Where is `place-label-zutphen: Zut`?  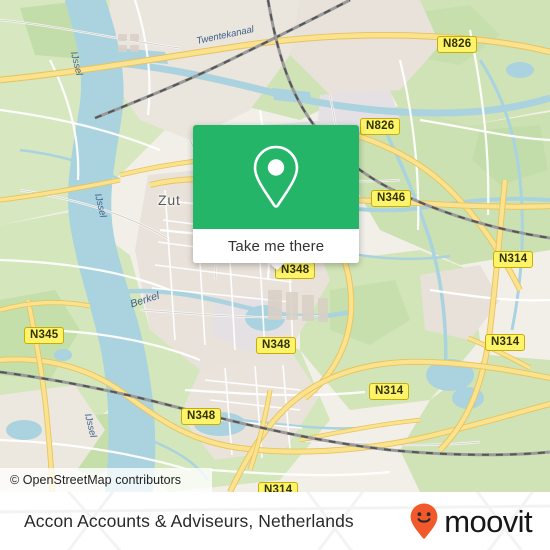 place-label-zutphen: Zut is located at coordinates (169, 200).